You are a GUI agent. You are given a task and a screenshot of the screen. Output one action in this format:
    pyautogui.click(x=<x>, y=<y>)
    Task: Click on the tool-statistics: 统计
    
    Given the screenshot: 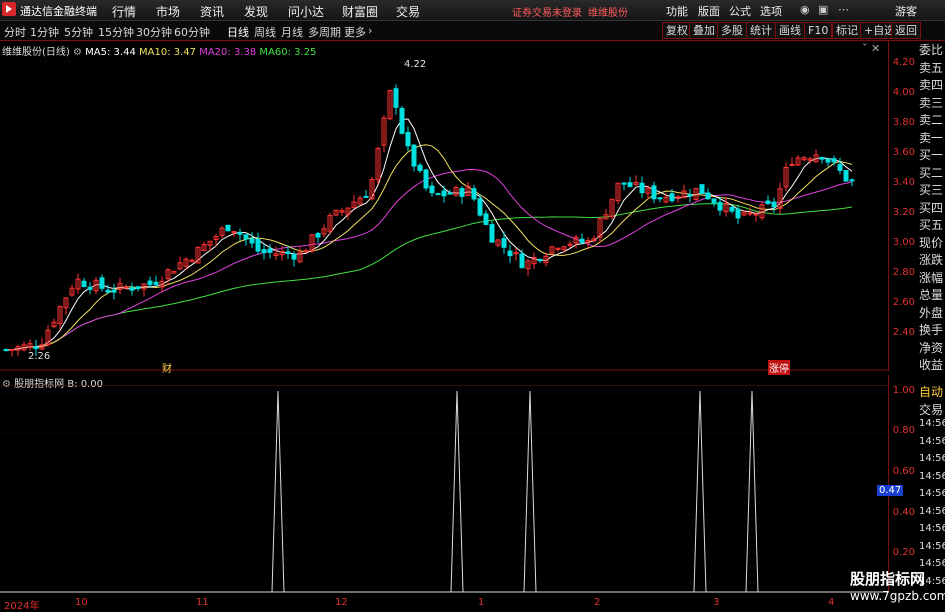 What is the action you would take?
    pyautogui.click(x=761, y=30)
    